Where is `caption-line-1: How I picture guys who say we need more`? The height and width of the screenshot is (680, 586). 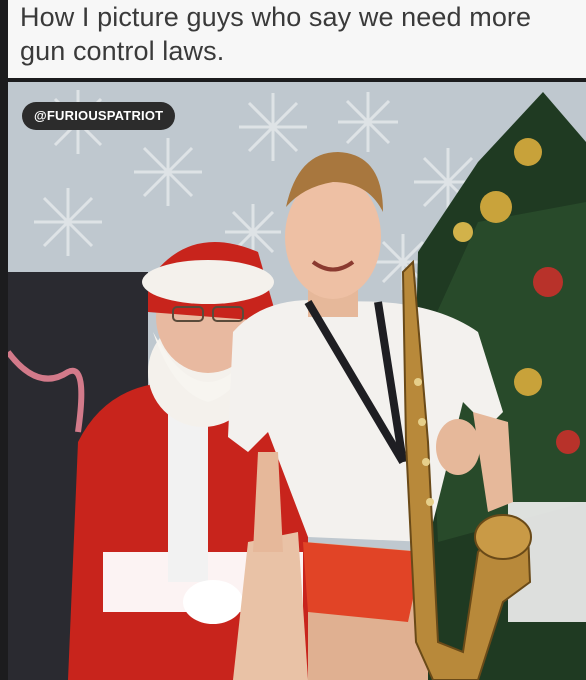 caption-line-1: How I picture guys who say we need more is located at coordinates (276, 17).